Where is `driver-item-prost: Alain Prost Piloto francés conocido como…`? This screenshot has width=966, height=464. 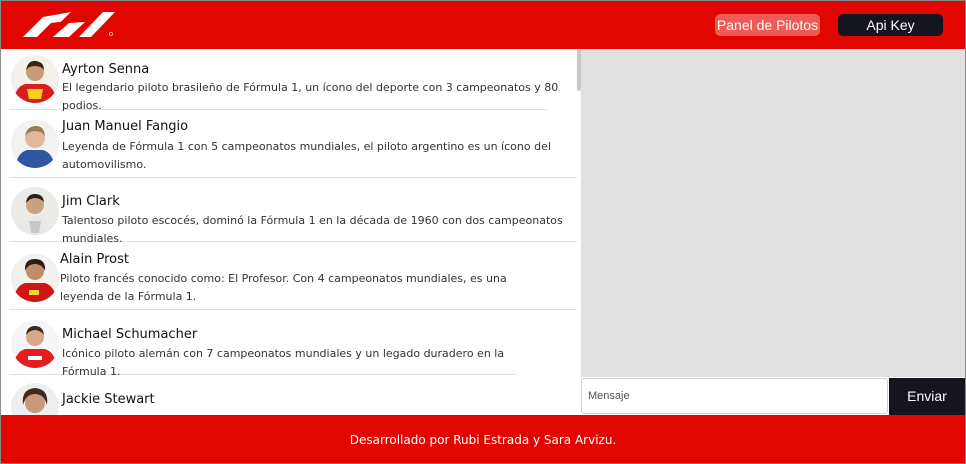 driver-item-prost: Alain Prost Piloto francés conocido como… is located at coordinates (293, 276).